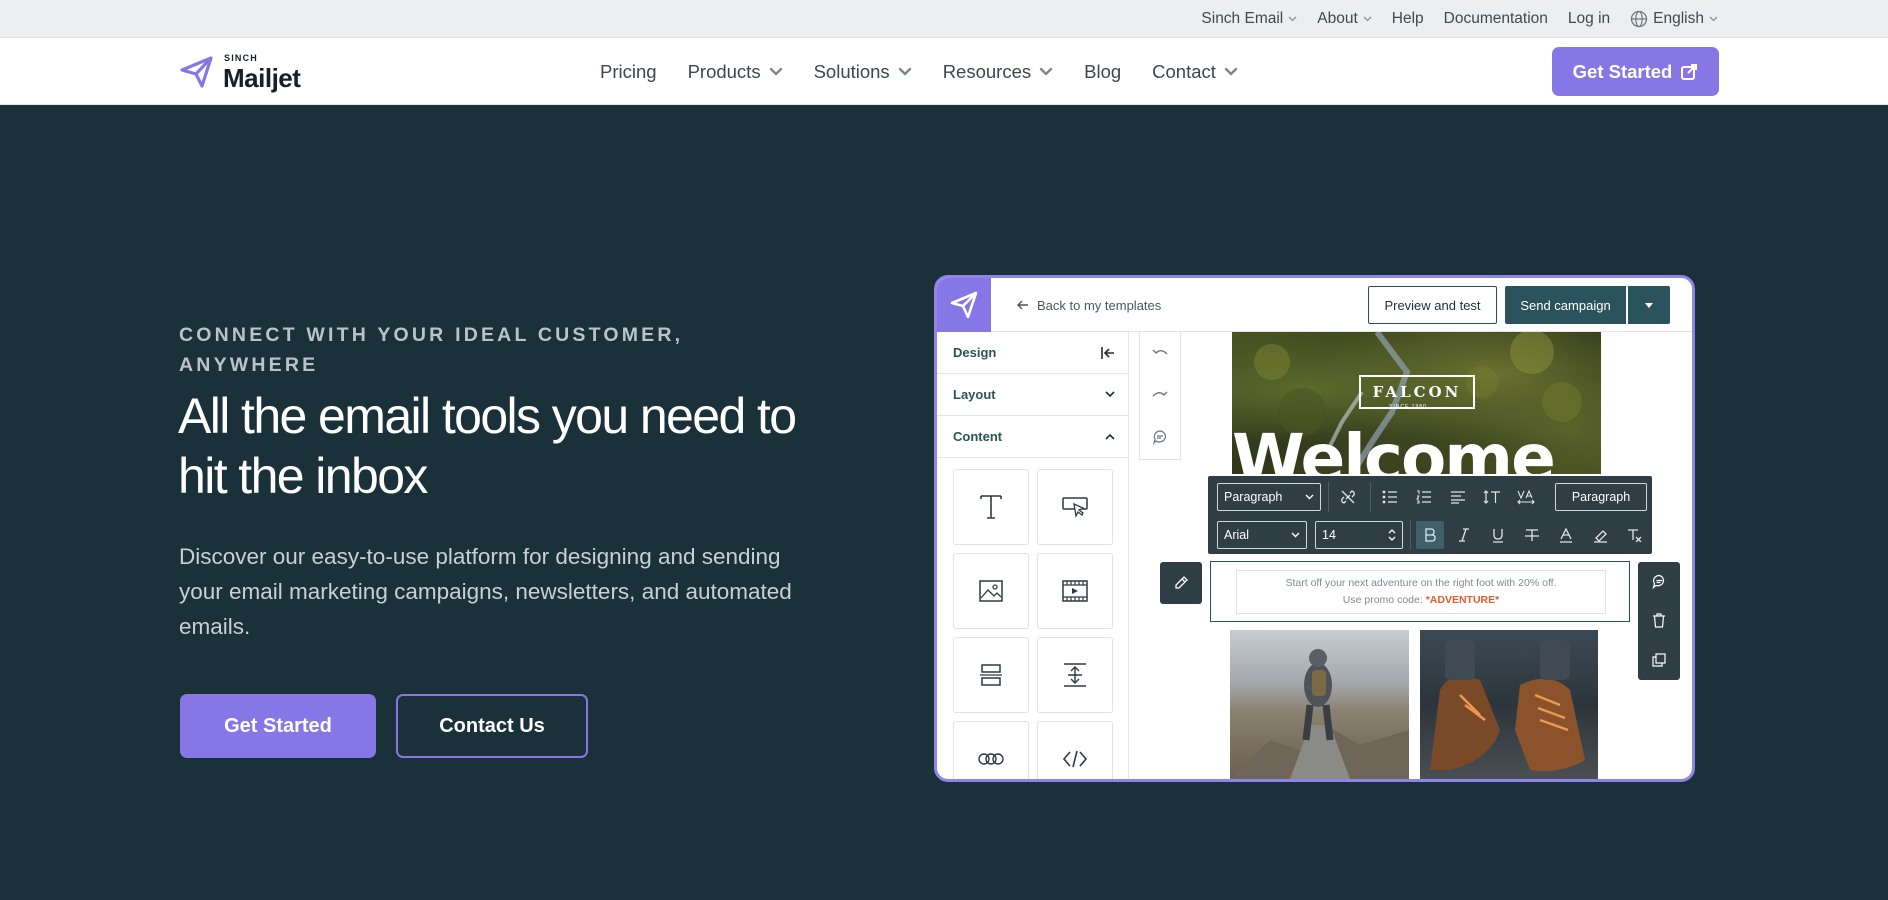 Image resolution: width=1888 pixels, height=900 pixels. What do you see at coordinates (1674, 19) in the screenshot?
I see `utility-link-english: English` at bounding box center [1674, 19].